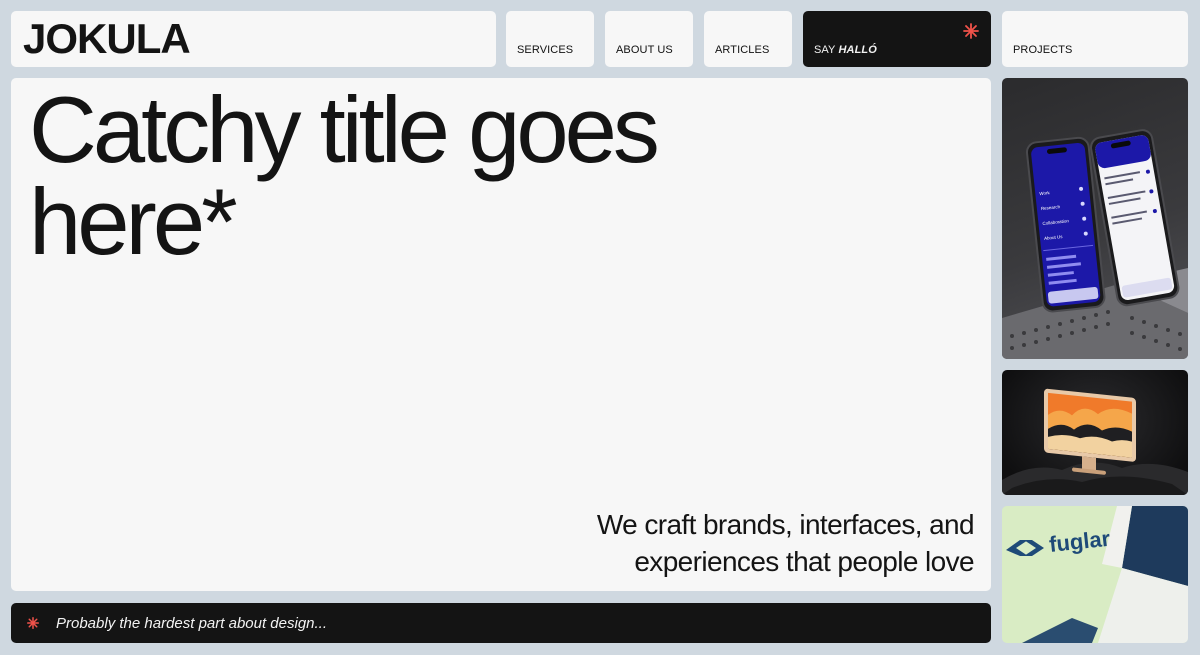 This screenshot has height=655, width=1200. I want to click on logo-card: JOKULA, so click(253, 39).